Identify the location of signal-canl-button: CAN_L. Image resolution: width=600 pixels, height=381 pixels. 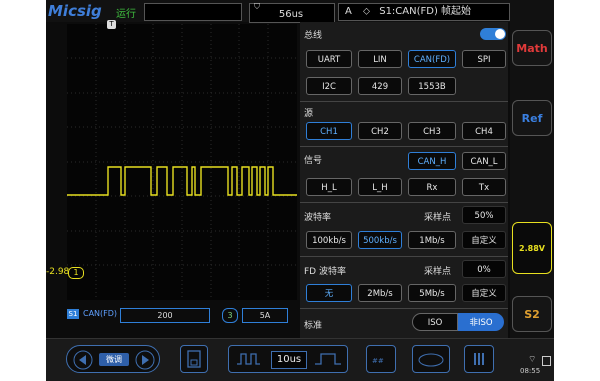
(484, 161).